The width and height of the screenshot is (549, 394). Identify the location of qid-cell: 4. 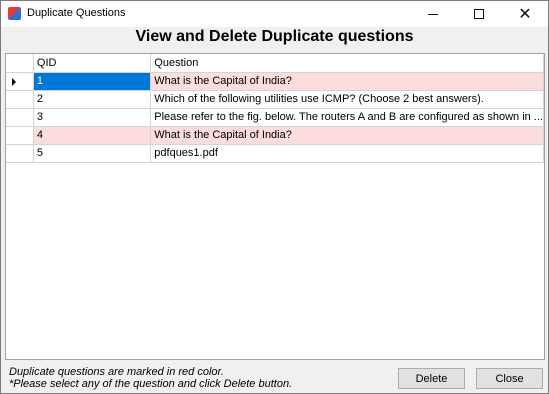
(92, 135).